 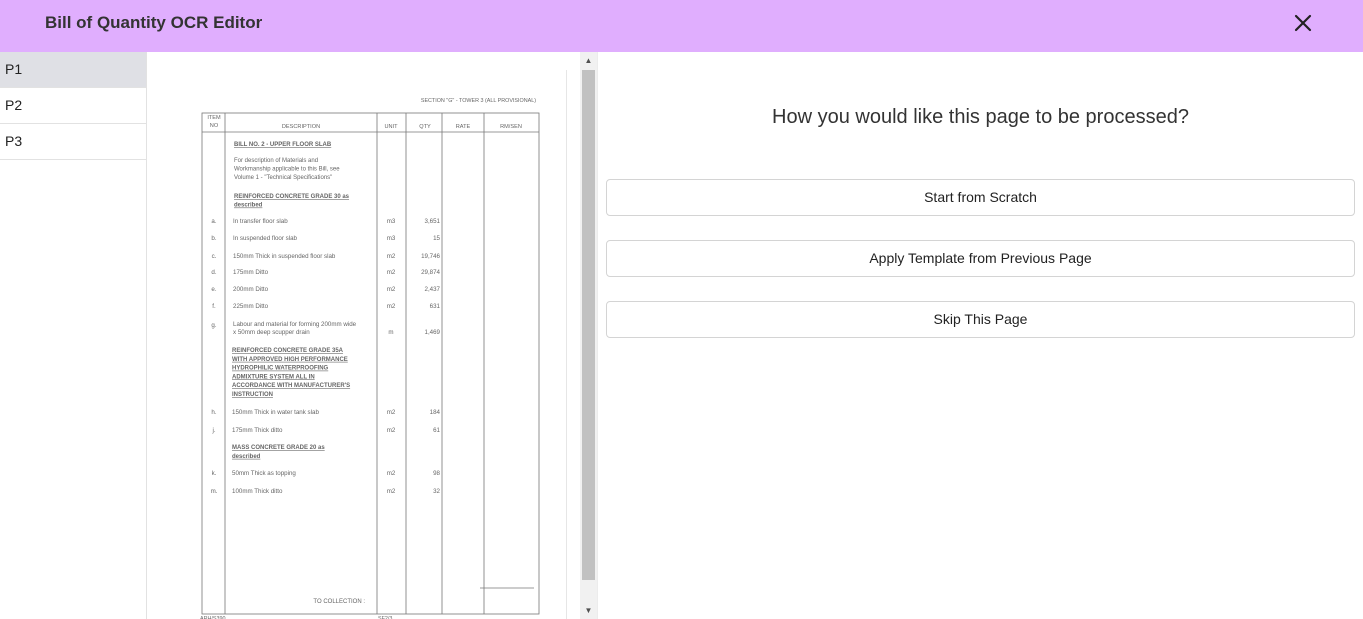 What do you see at coordinates (251, 289) in the screenshot?
I see `item-desc: 200mm Ditto` at bounding box center [251, 289].